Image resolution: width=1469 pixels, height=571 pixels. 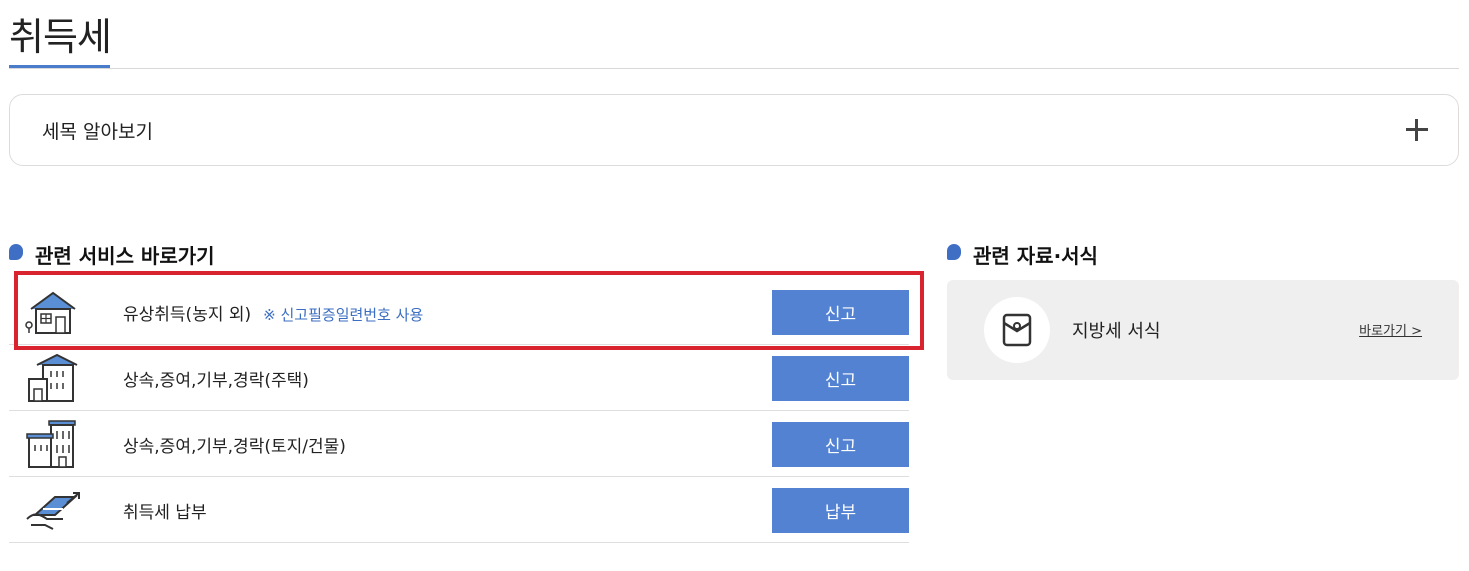 What do you see at coordinates (53, 511) in the screenshot?
I see `card-payment-icon` at bounding box center [53, 511].